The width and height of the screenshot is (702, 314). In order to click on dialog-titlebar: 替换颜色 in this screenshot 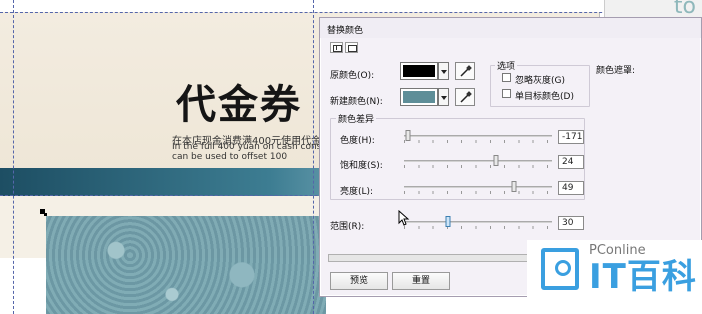, I will do `click(510, 28)`.